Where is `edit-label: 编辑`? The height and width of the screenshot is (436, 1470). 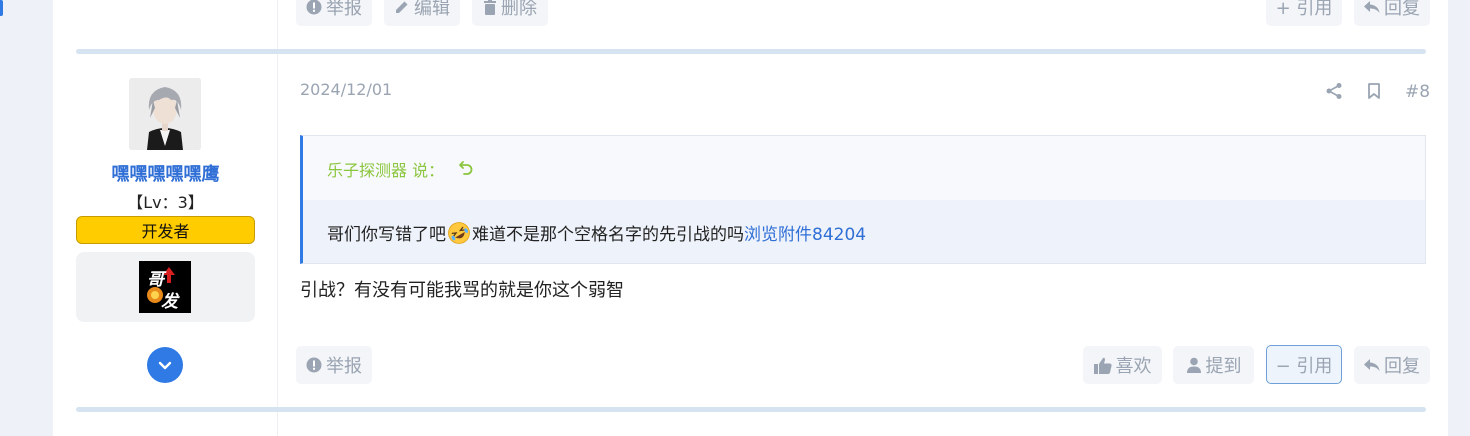 edit-label: 编辑 is located at coordinates (432, 9).